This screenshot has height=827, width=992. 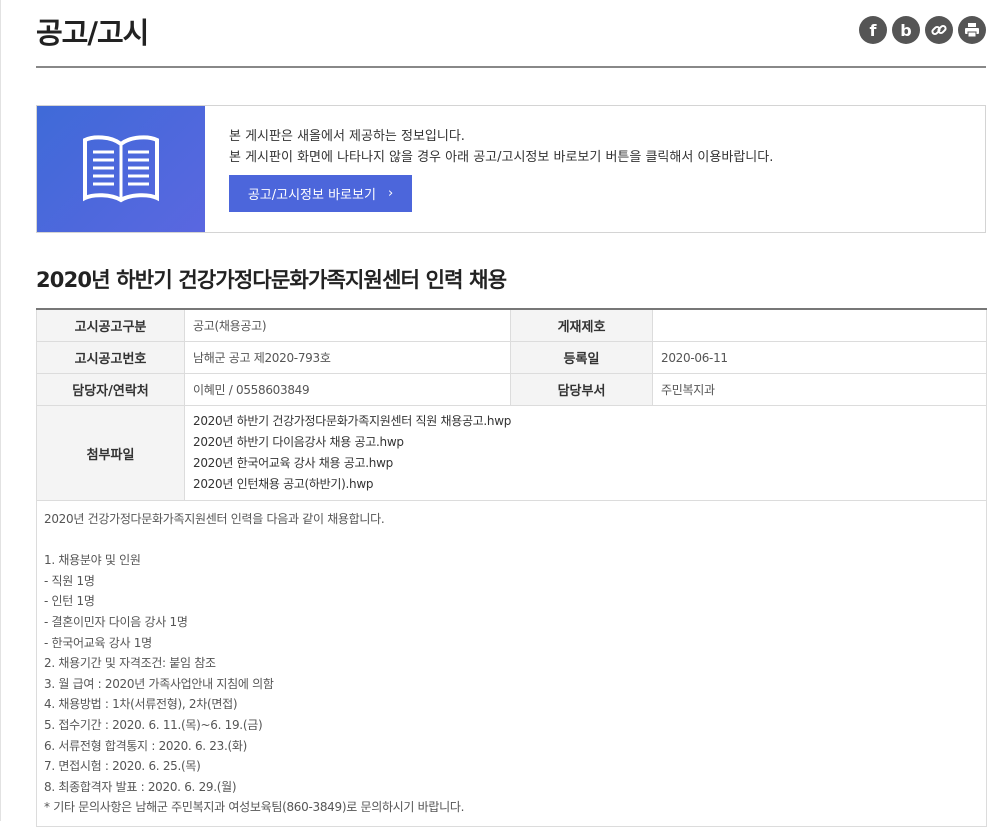 What do you see at coordinates (906, 30) in the screenshot?
I see `blog-icon: b` at bounding box center [906, 30].